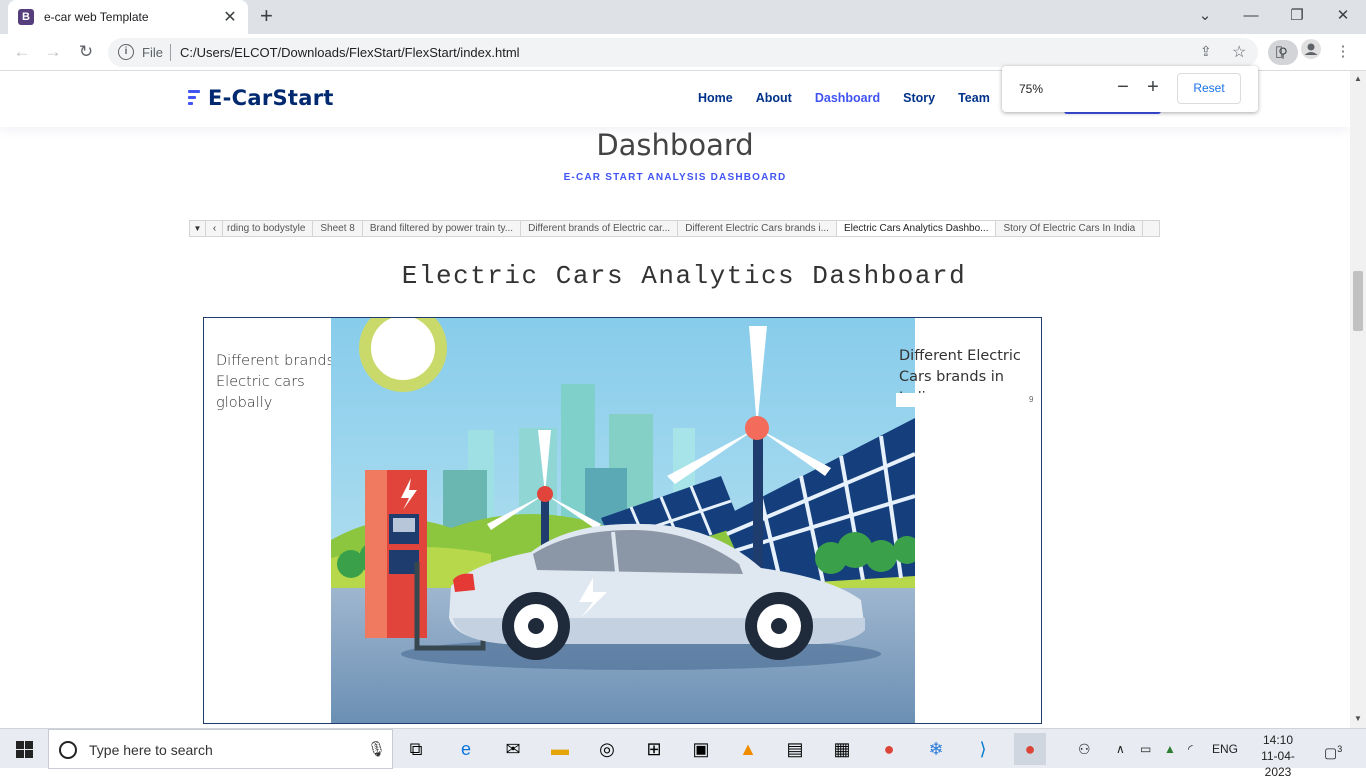 The image size is (1366, 780). I want to click on section-title: Dashboard, so click(675, 145).